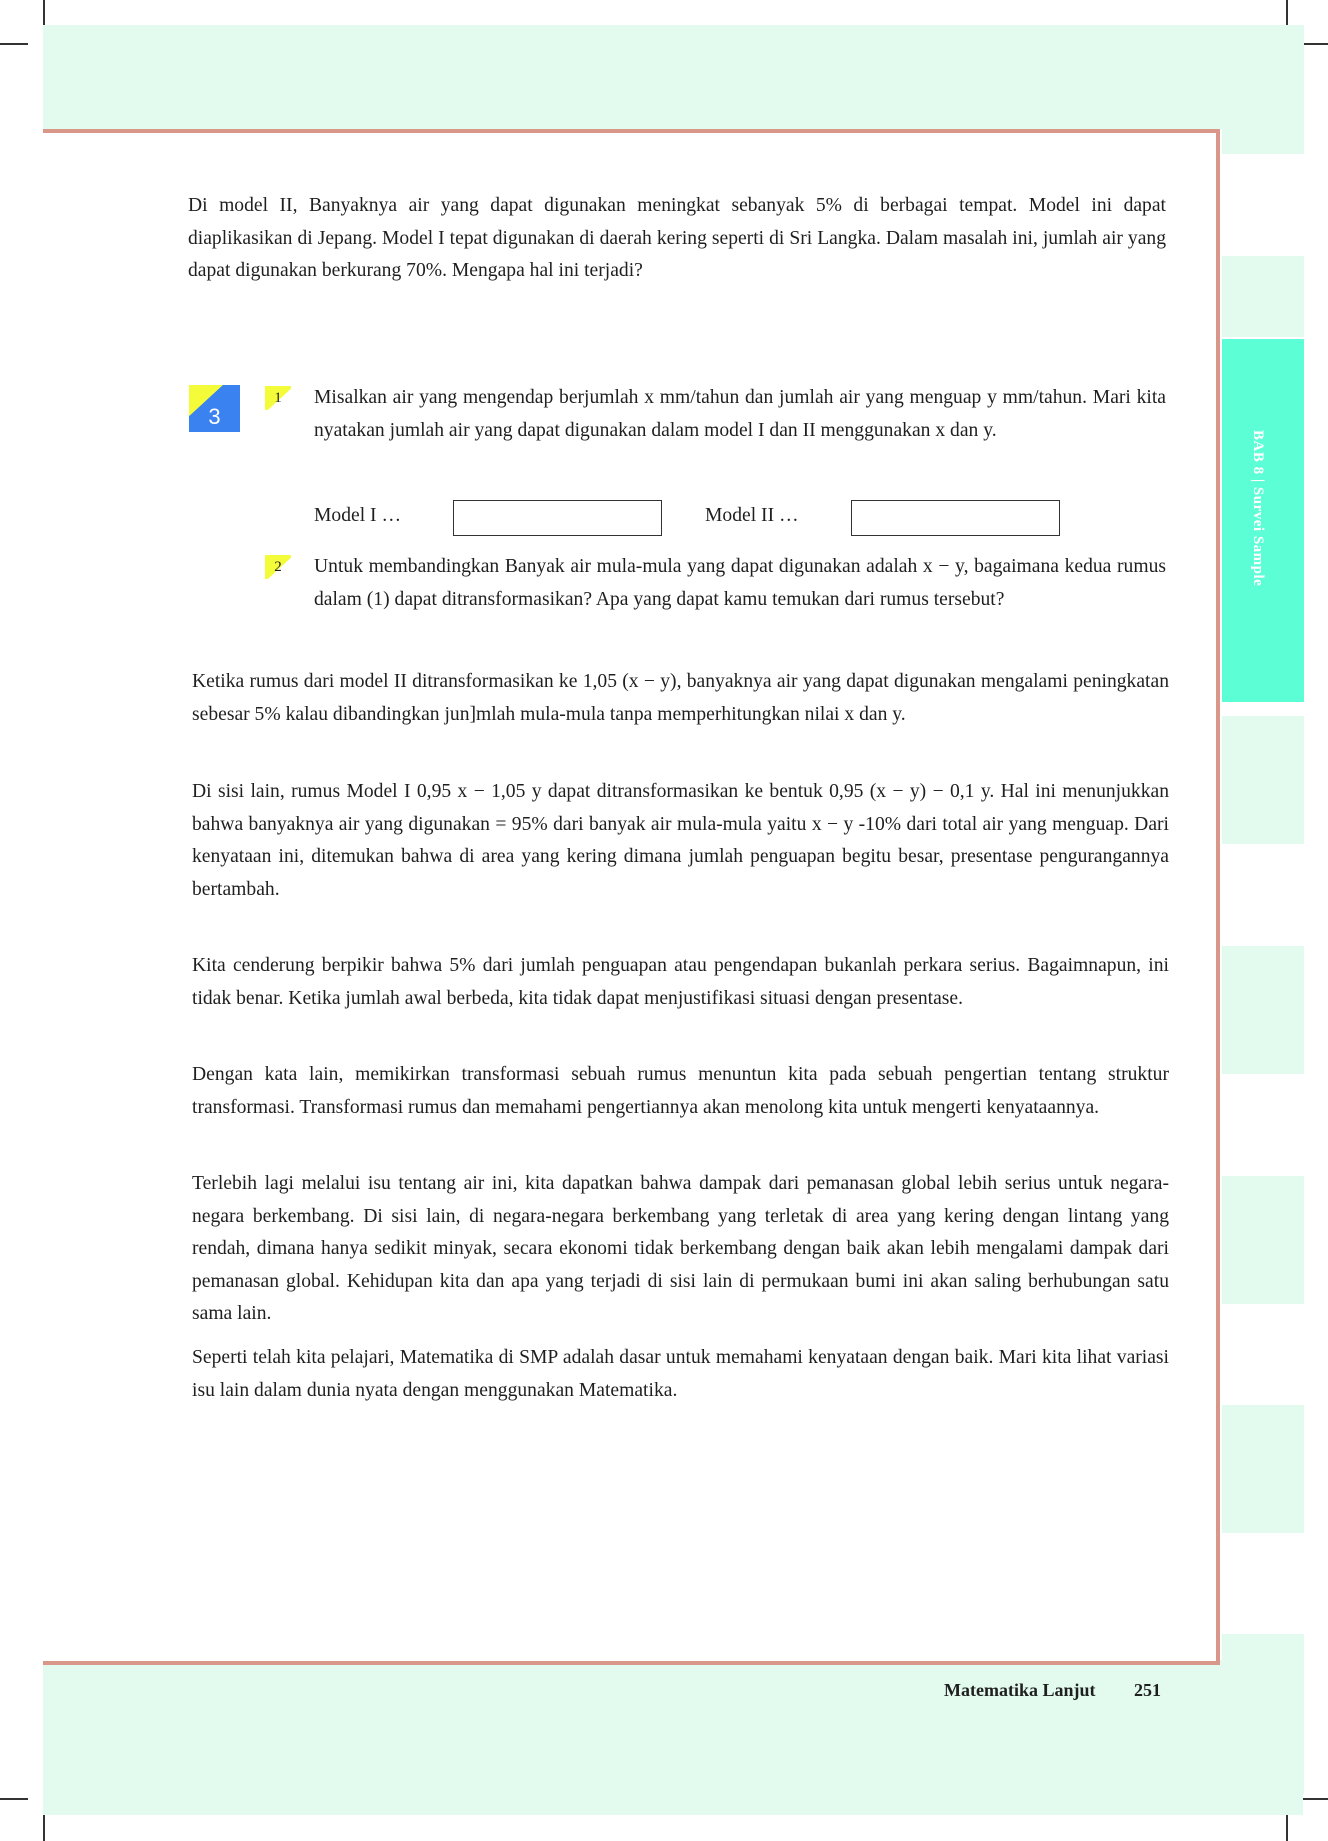  Describe the element at coordinates (557, 518) in the screenshot. I see `model-1-answer-box` at that location.